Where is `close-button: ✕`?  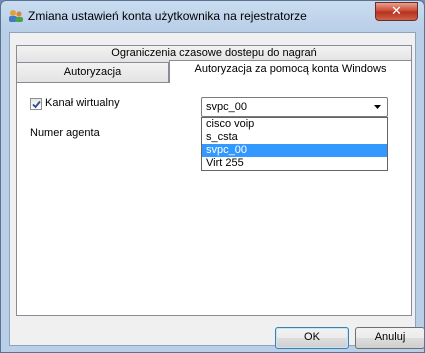 close-button: ✕ is located at coordinates (396, 11).